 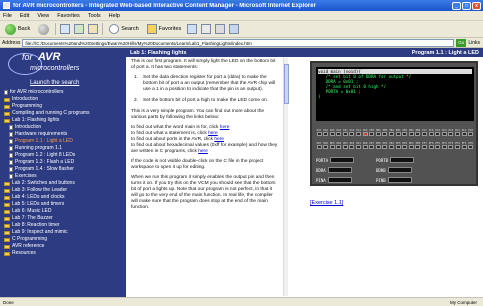 I want to click on close-button: x, so click(x=476, y=5).